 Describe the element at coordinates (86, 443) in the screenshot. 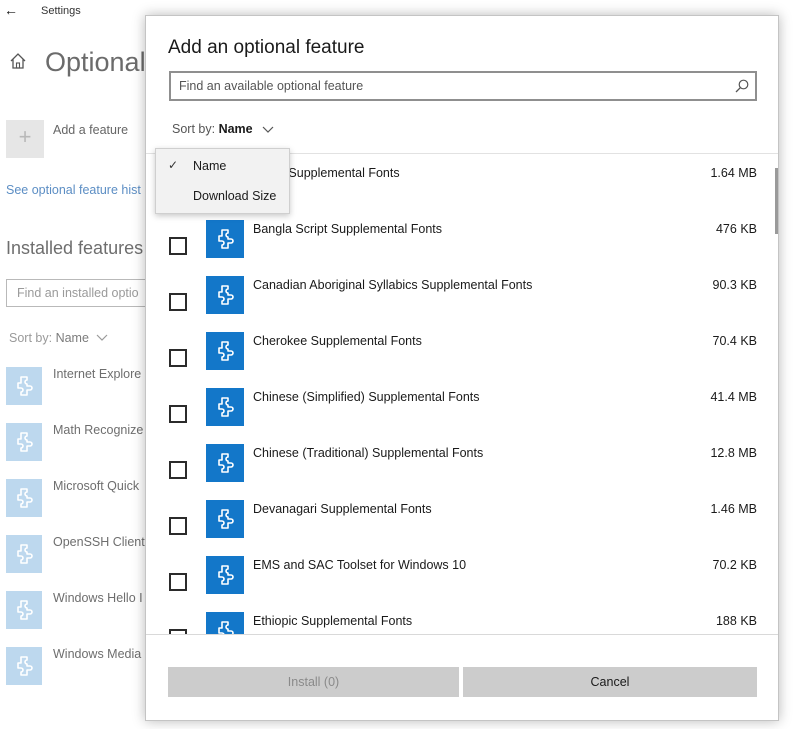

I see `installed-item: Math Recognize` at that location.